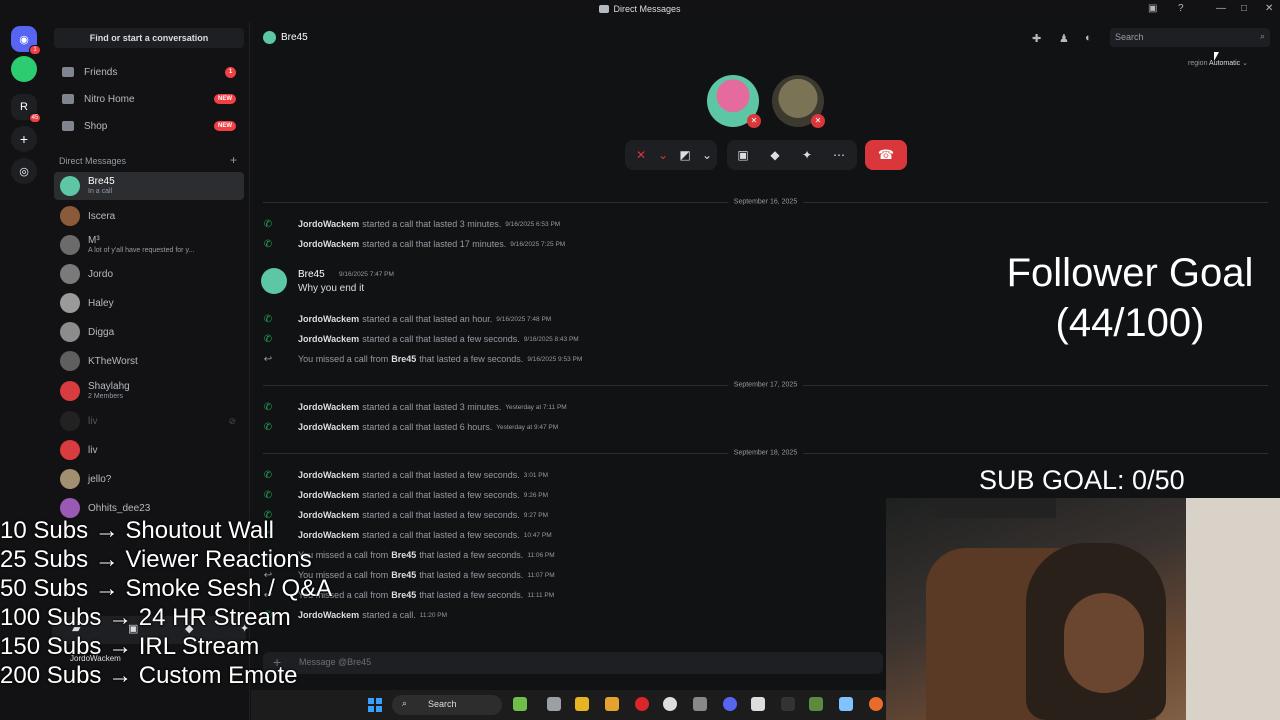 The height and width of the screenshot is (720, 1280). What do you see at coordinates (149, 450) in the screenshot?
I see `dm-item-liv: liv` at bounding box center [149, 450].